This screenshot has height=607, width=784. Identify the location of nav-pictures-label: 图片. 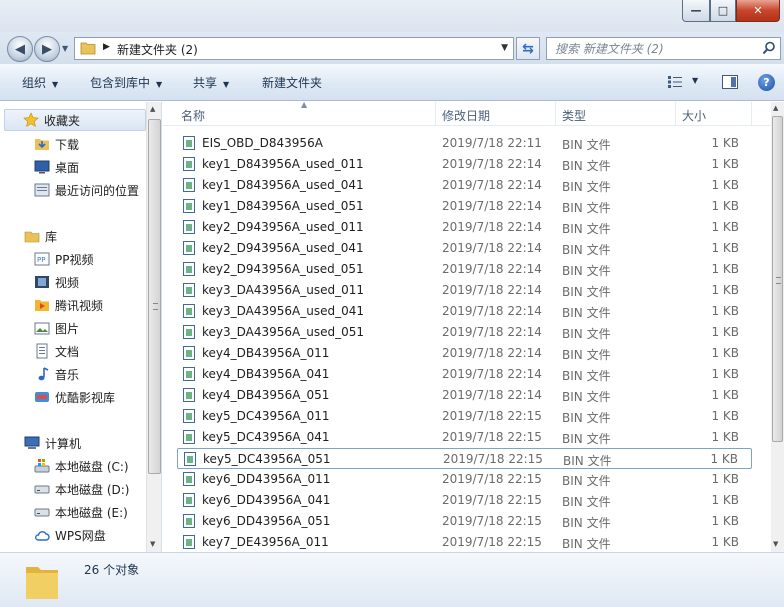
(67, 328).